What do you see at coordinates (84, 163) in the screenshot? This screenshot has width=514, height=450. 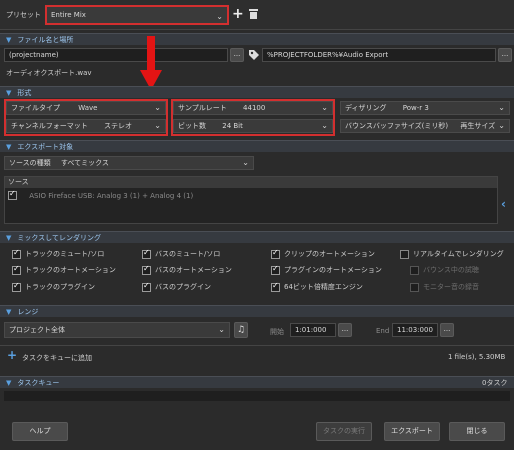 I see `source-type-value: すべてミックス` at bounding box center [84, 163].